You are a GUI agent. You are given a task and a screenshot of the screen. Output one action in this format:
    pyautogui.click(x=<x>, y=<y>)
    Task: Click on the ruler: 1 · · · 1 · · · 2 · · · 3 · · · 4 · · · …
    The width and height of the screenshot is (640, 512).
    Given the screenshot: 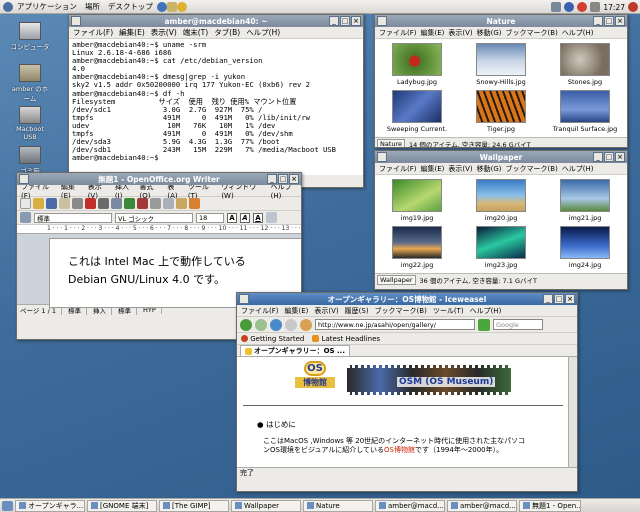 What is the action you would take?
    pyautogui.click(x=159, y=229)
    